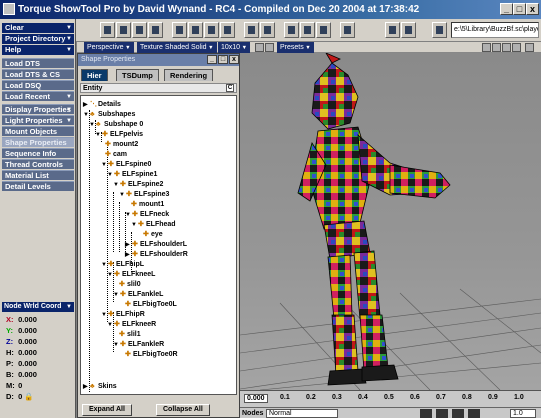  What do you see at coordinates (291, 30) in the screenshot?
I see `wireframe-icon` at bounding box center [291, 30].